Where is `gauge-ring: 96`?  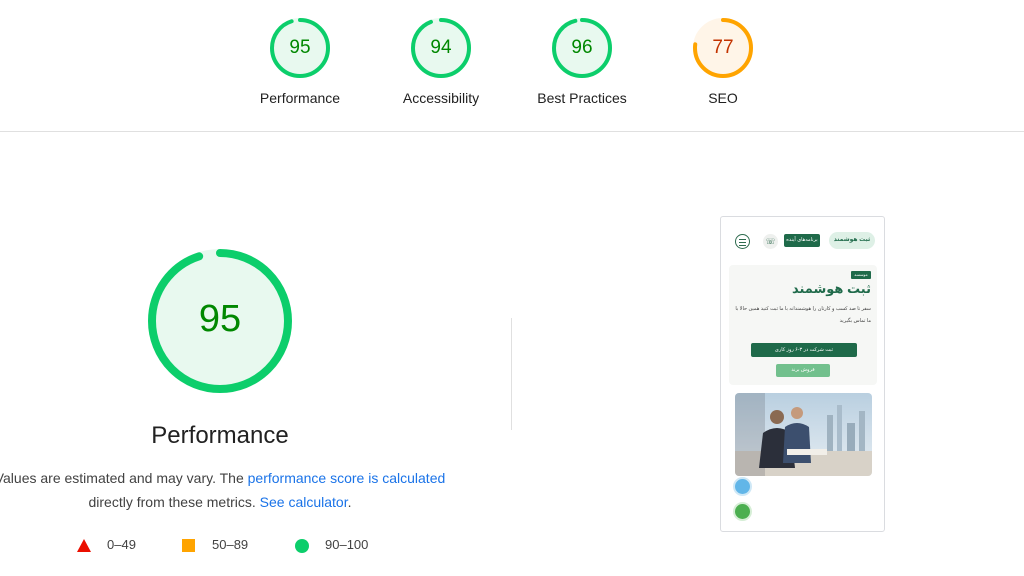
gauge-ring: 96 is located at coordinates (582, 48).